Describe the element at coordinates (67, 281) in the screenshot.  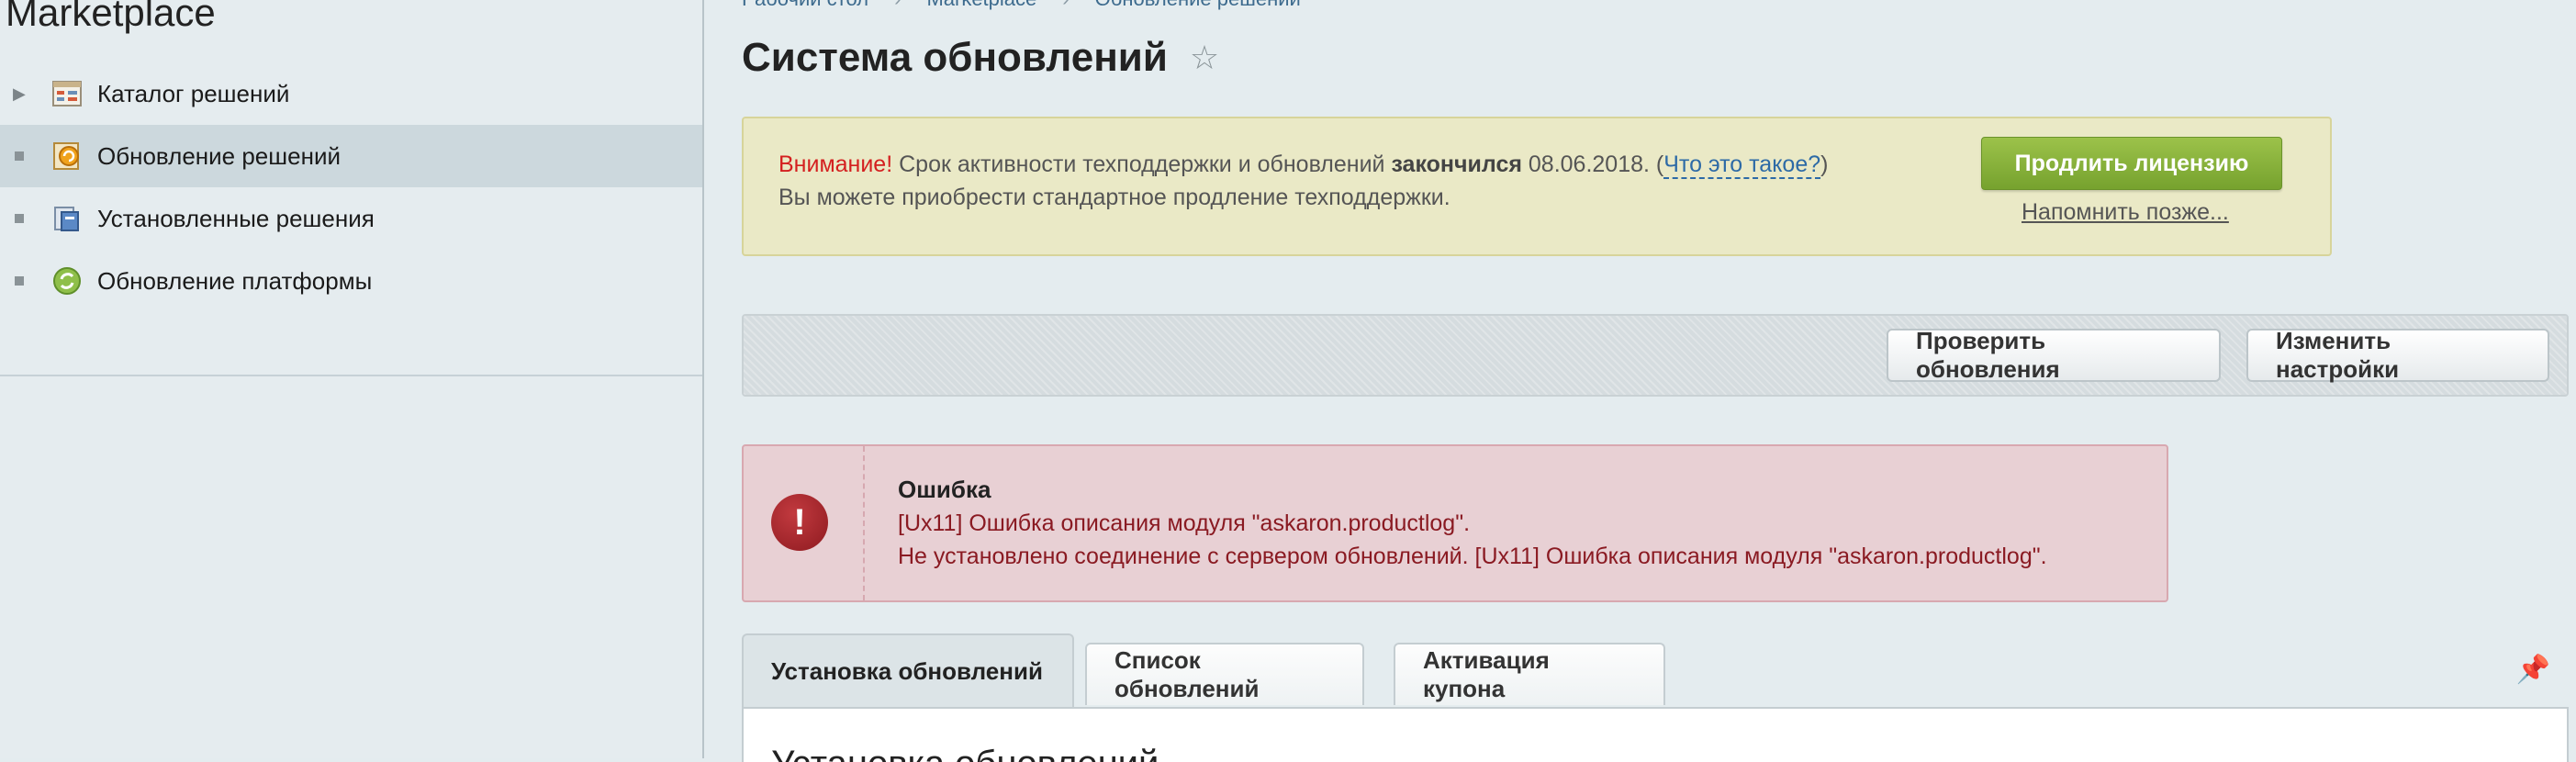
I see `platform-update-icon` at that location.